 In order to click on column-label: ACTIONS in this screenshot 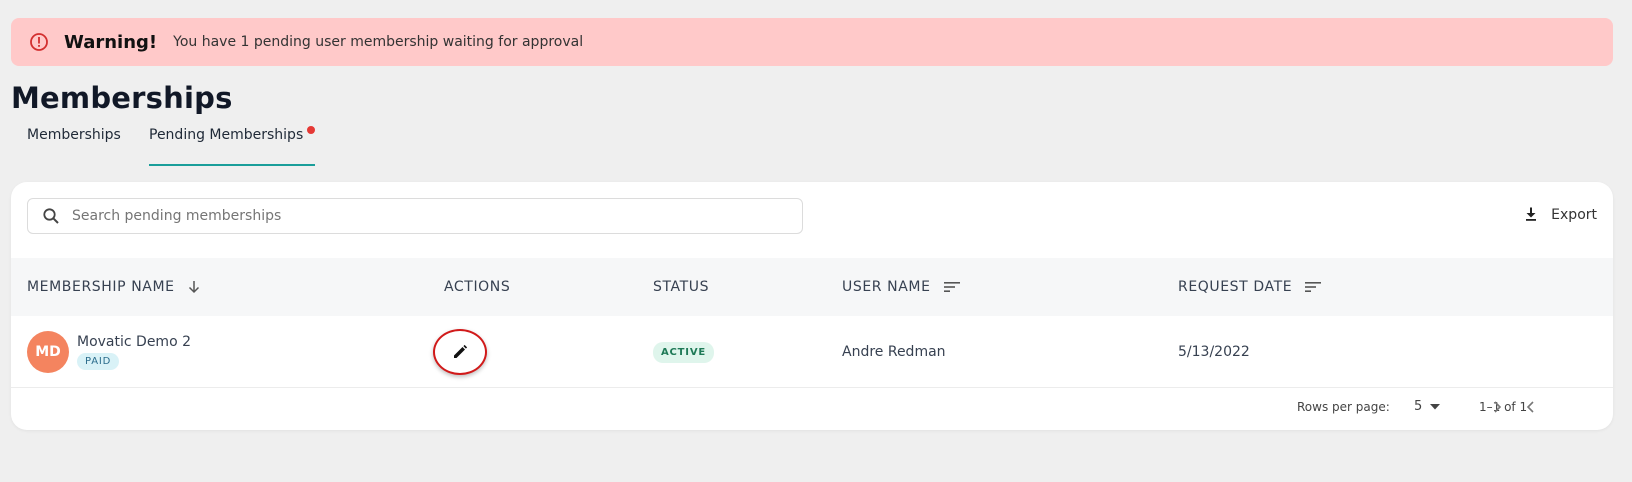, I will do `click(477, 287)`.